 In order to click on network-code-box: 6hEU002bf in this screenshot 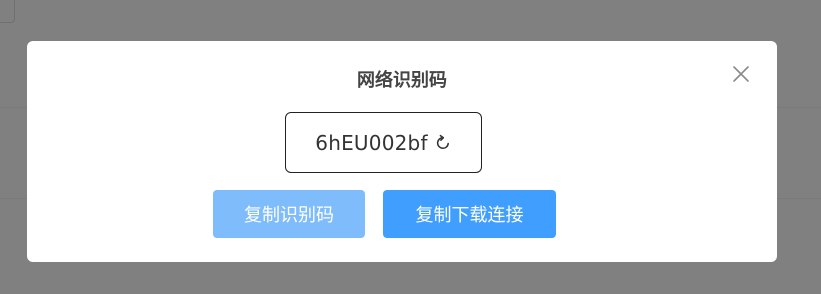, I will do `click(383, 142)`.